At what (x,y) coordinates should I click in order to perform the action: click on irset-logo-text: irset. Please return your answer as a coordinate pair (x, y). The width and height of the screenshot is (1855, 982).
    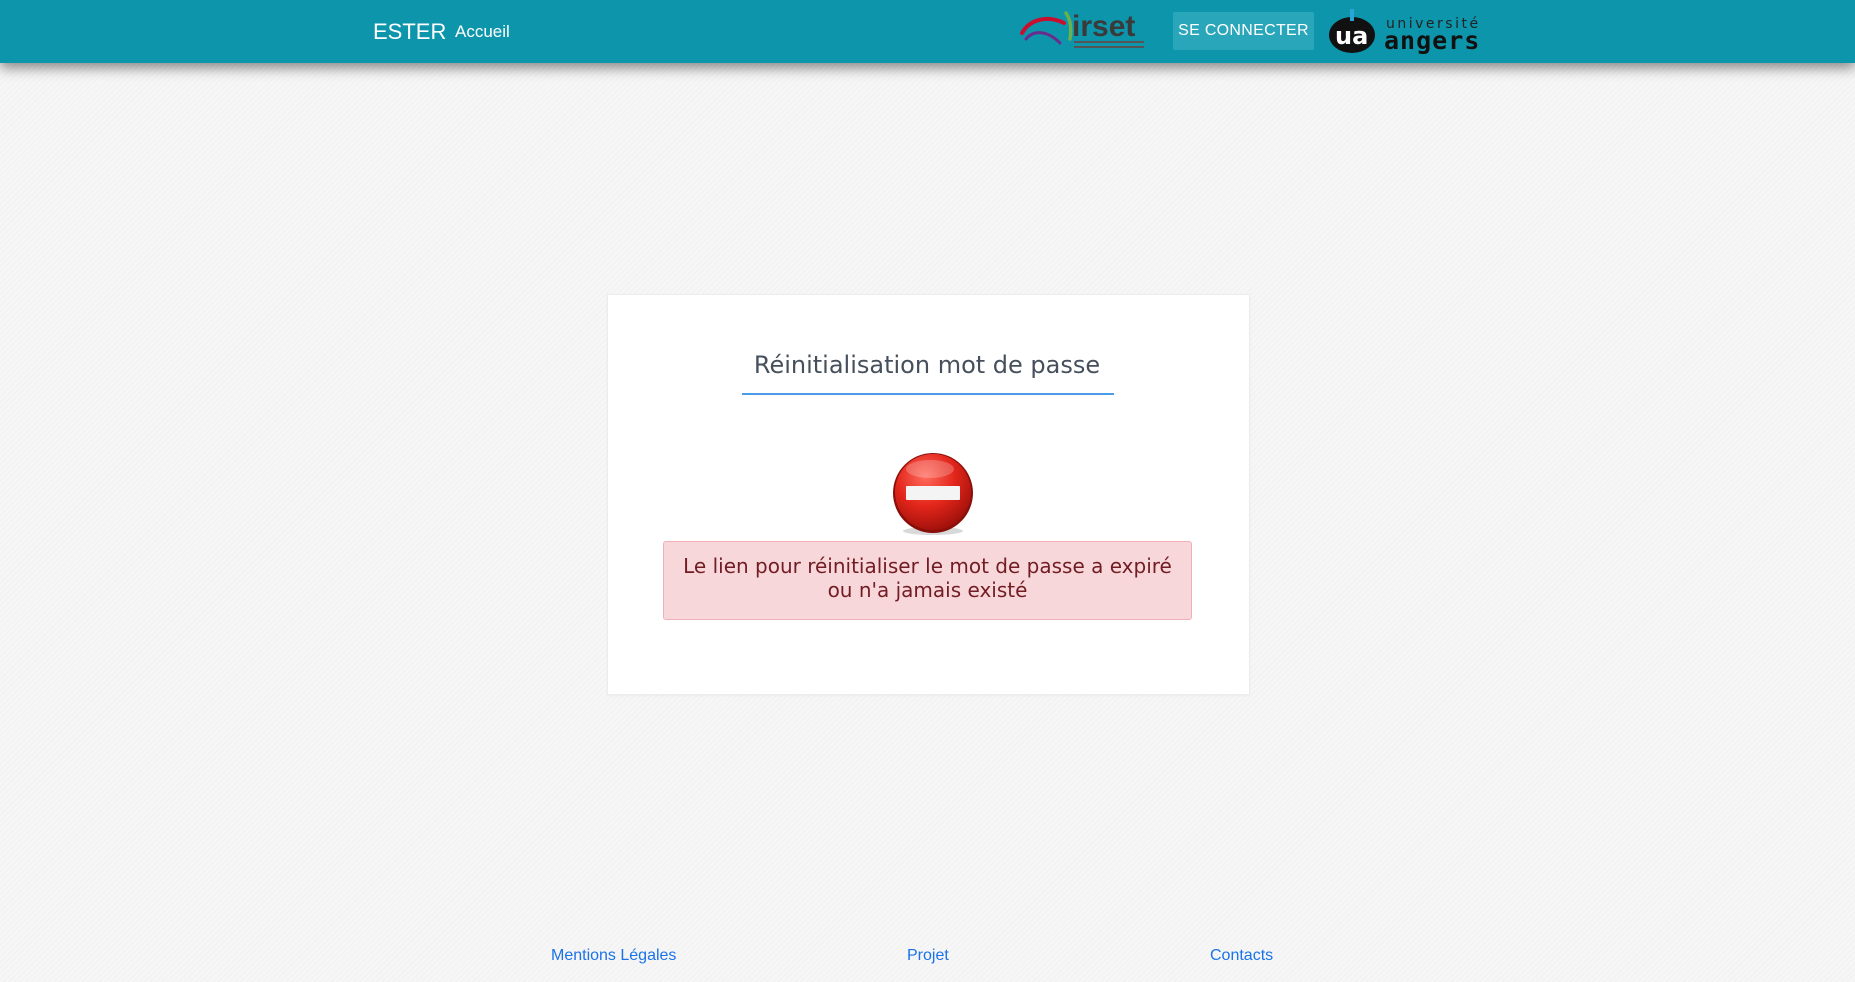
    Looking at the image, I should click on (1103, 26).